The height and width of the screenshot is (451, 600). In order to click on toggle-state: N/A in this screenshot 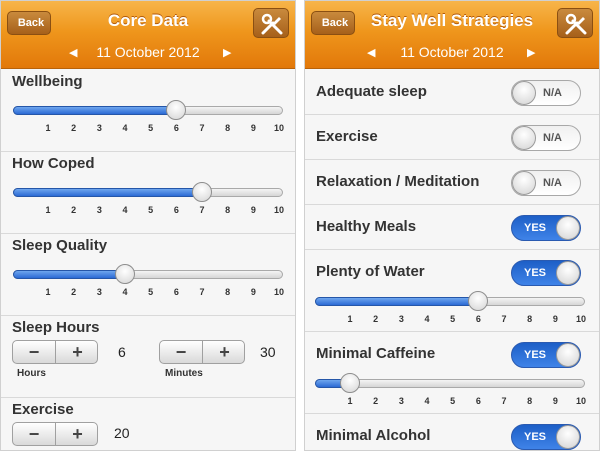, I will do `click(552, 183)`.